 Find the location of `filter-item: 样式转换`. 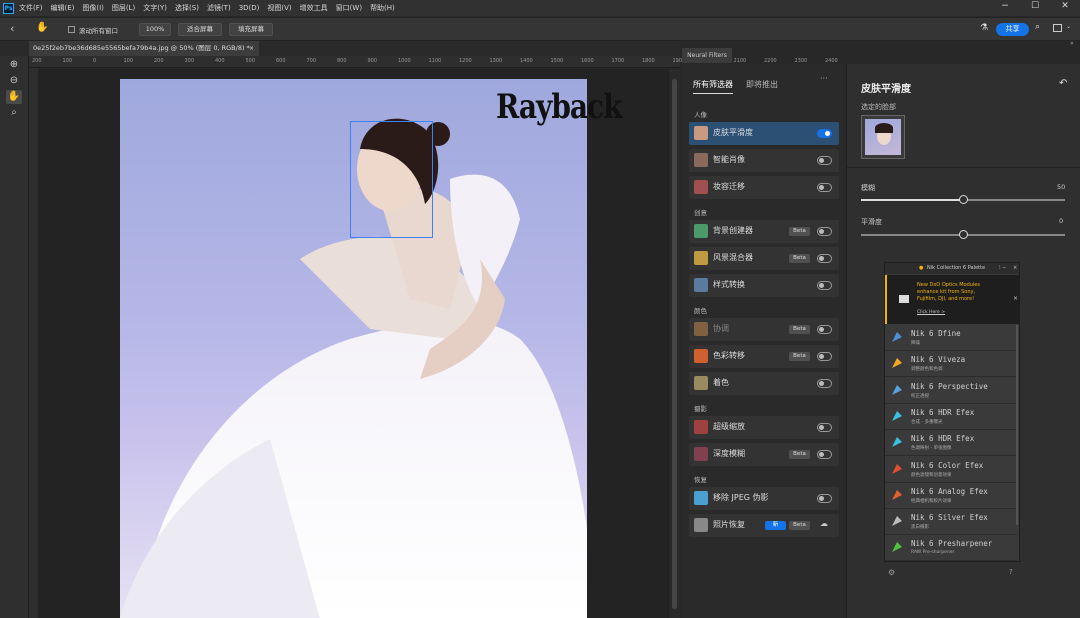

filter-item: 样式转换 is located at coordinates (764, 285).